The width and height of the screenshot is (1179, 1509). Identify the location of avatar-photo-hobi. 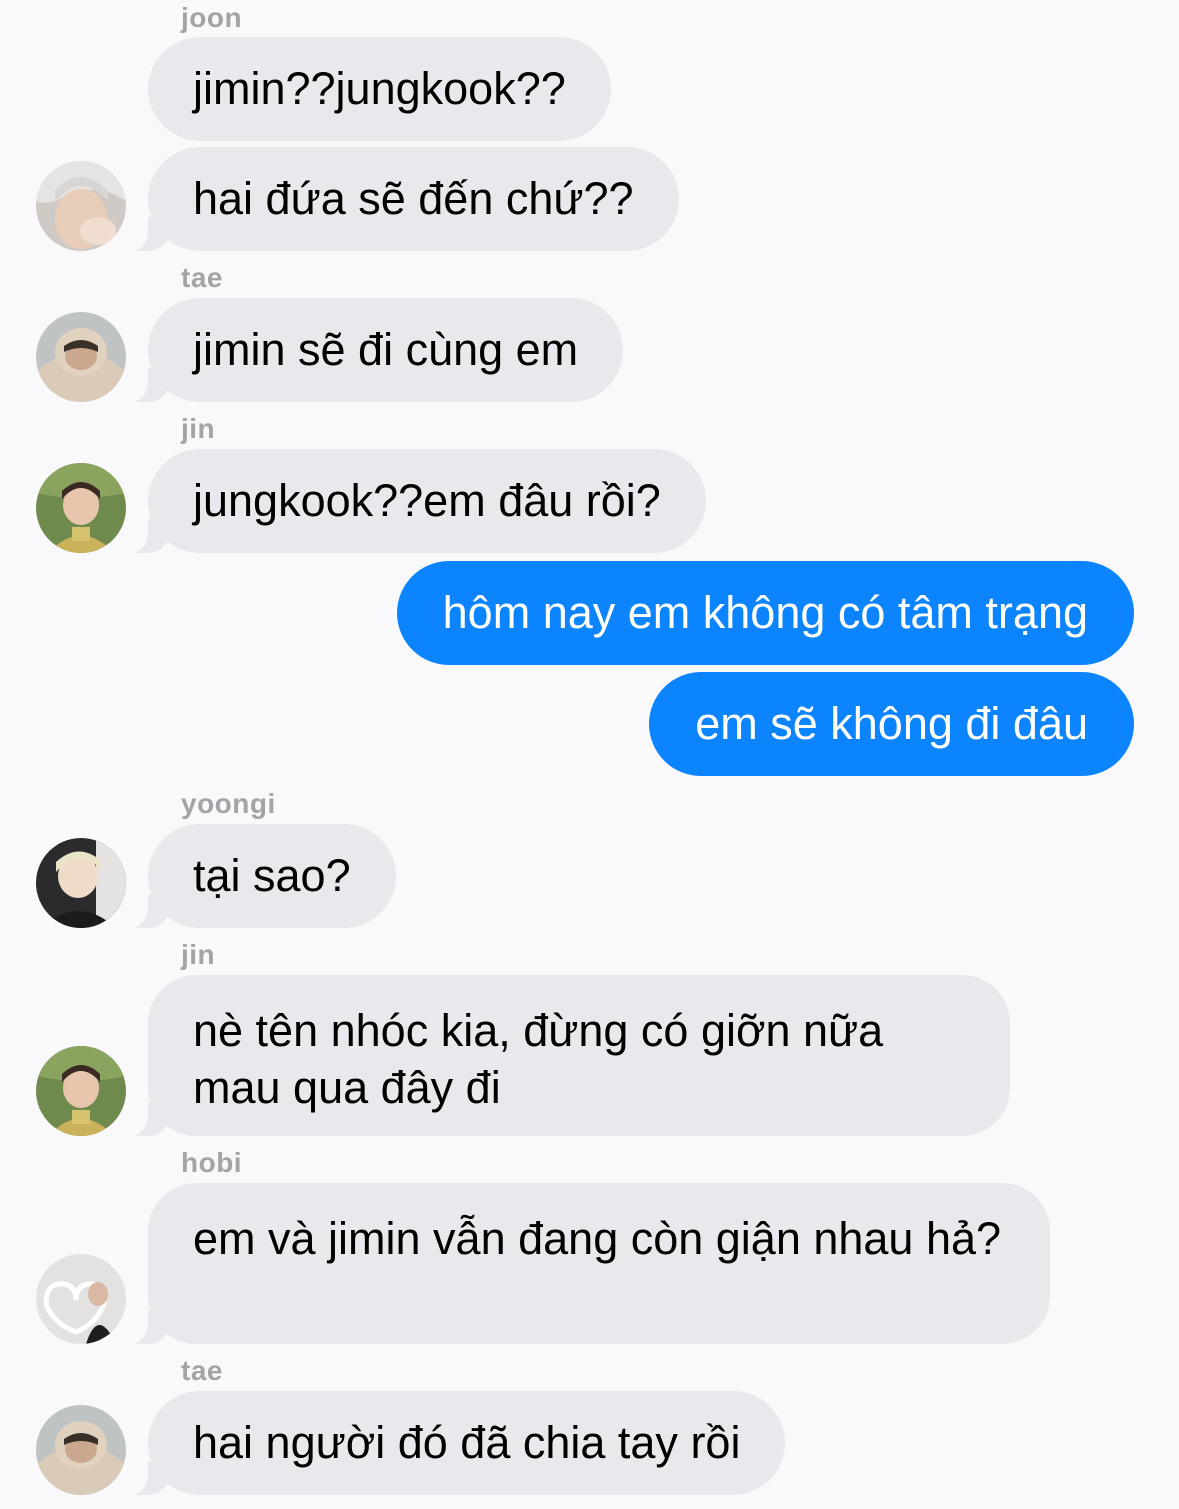
(81, 1299).